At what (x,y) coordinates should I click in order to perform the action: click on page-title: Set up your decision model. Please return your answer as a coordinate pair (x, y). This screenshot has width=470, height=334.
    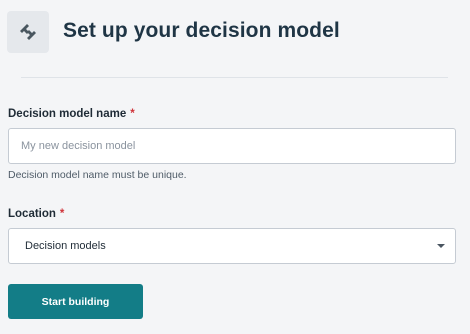
    Looking at the image, I should click on (201, 30).